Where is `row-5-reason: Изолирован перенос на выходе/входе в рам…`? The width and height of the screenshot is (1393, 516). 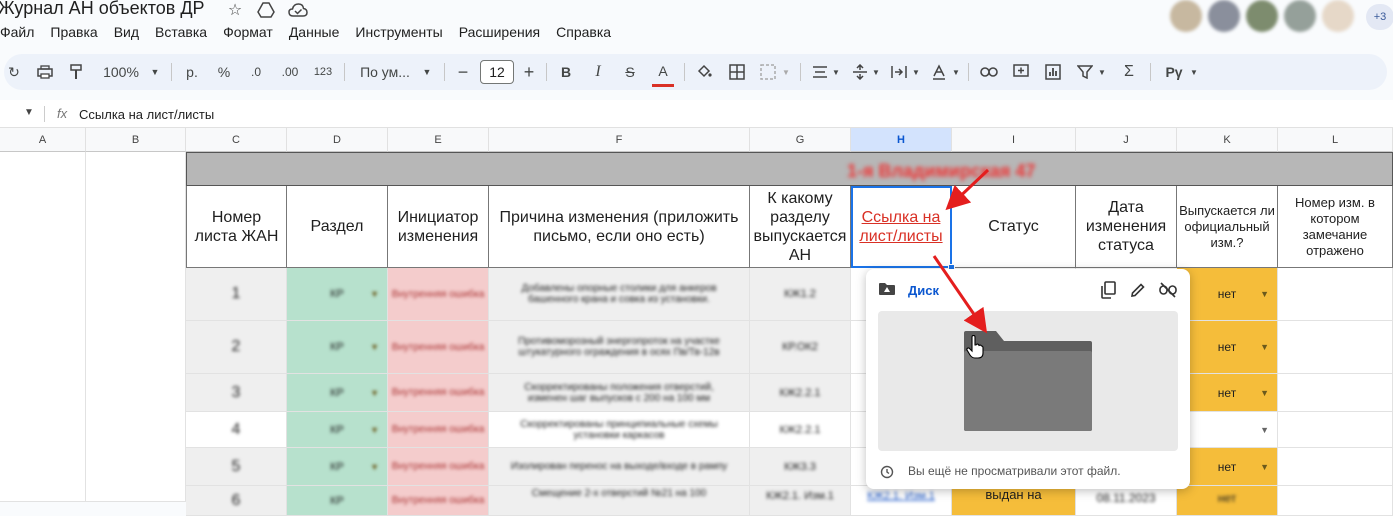 row-5-reason: Изолирован перенос на выходе/входе в рам… is located at coordinates (619, 467).